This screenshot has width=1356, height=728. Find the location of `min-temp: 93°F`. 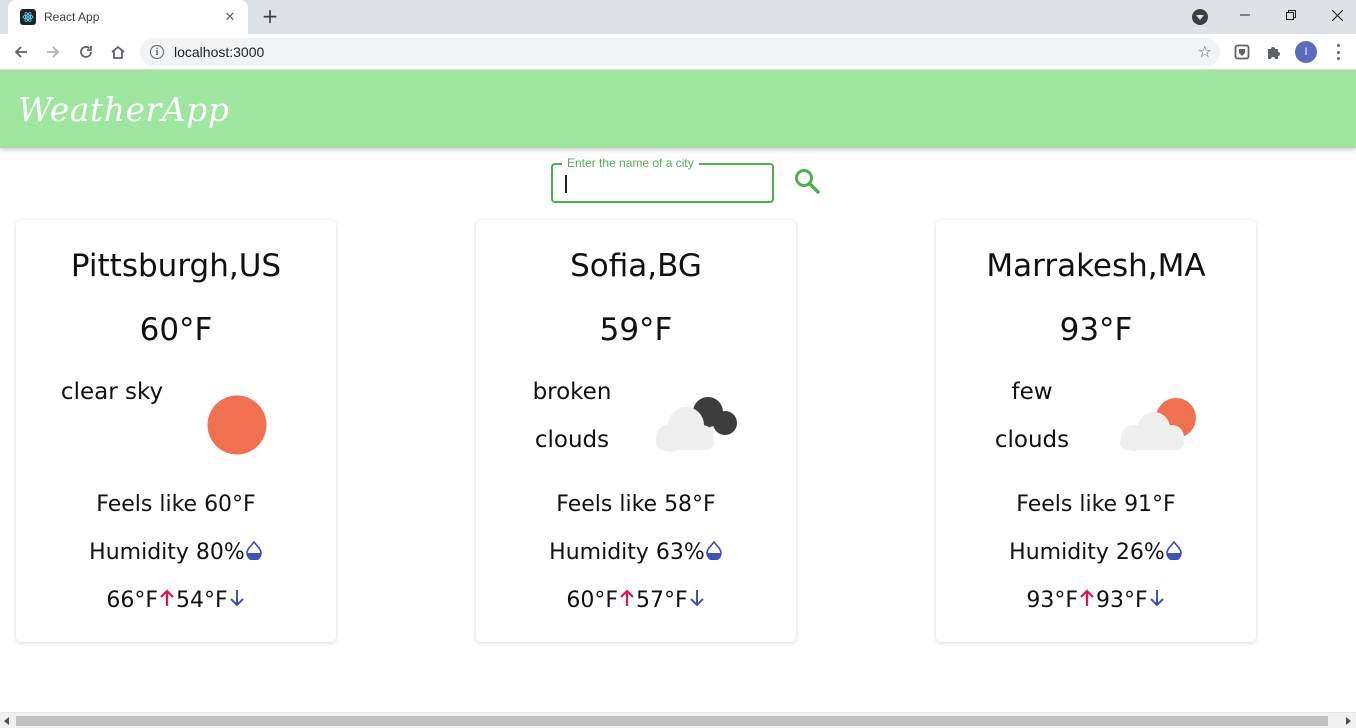

min-temp: 93°F is located at coordinates (1122, 600).